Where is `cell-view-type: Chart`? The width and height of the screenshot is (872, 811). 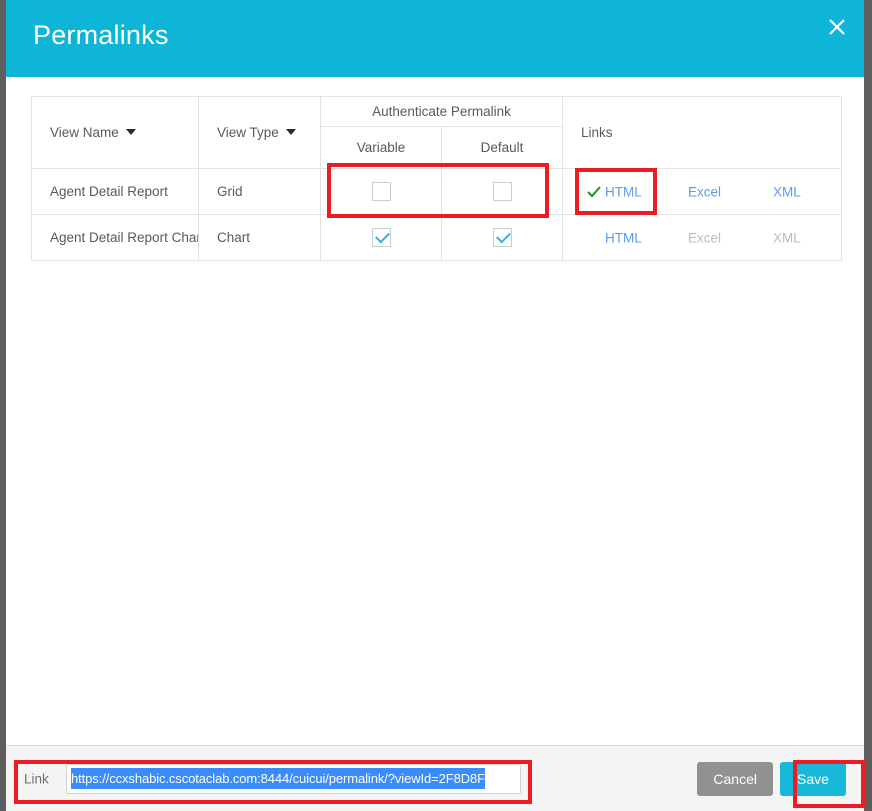
cell-view-type: Chart is located at coordinates (259, 237).